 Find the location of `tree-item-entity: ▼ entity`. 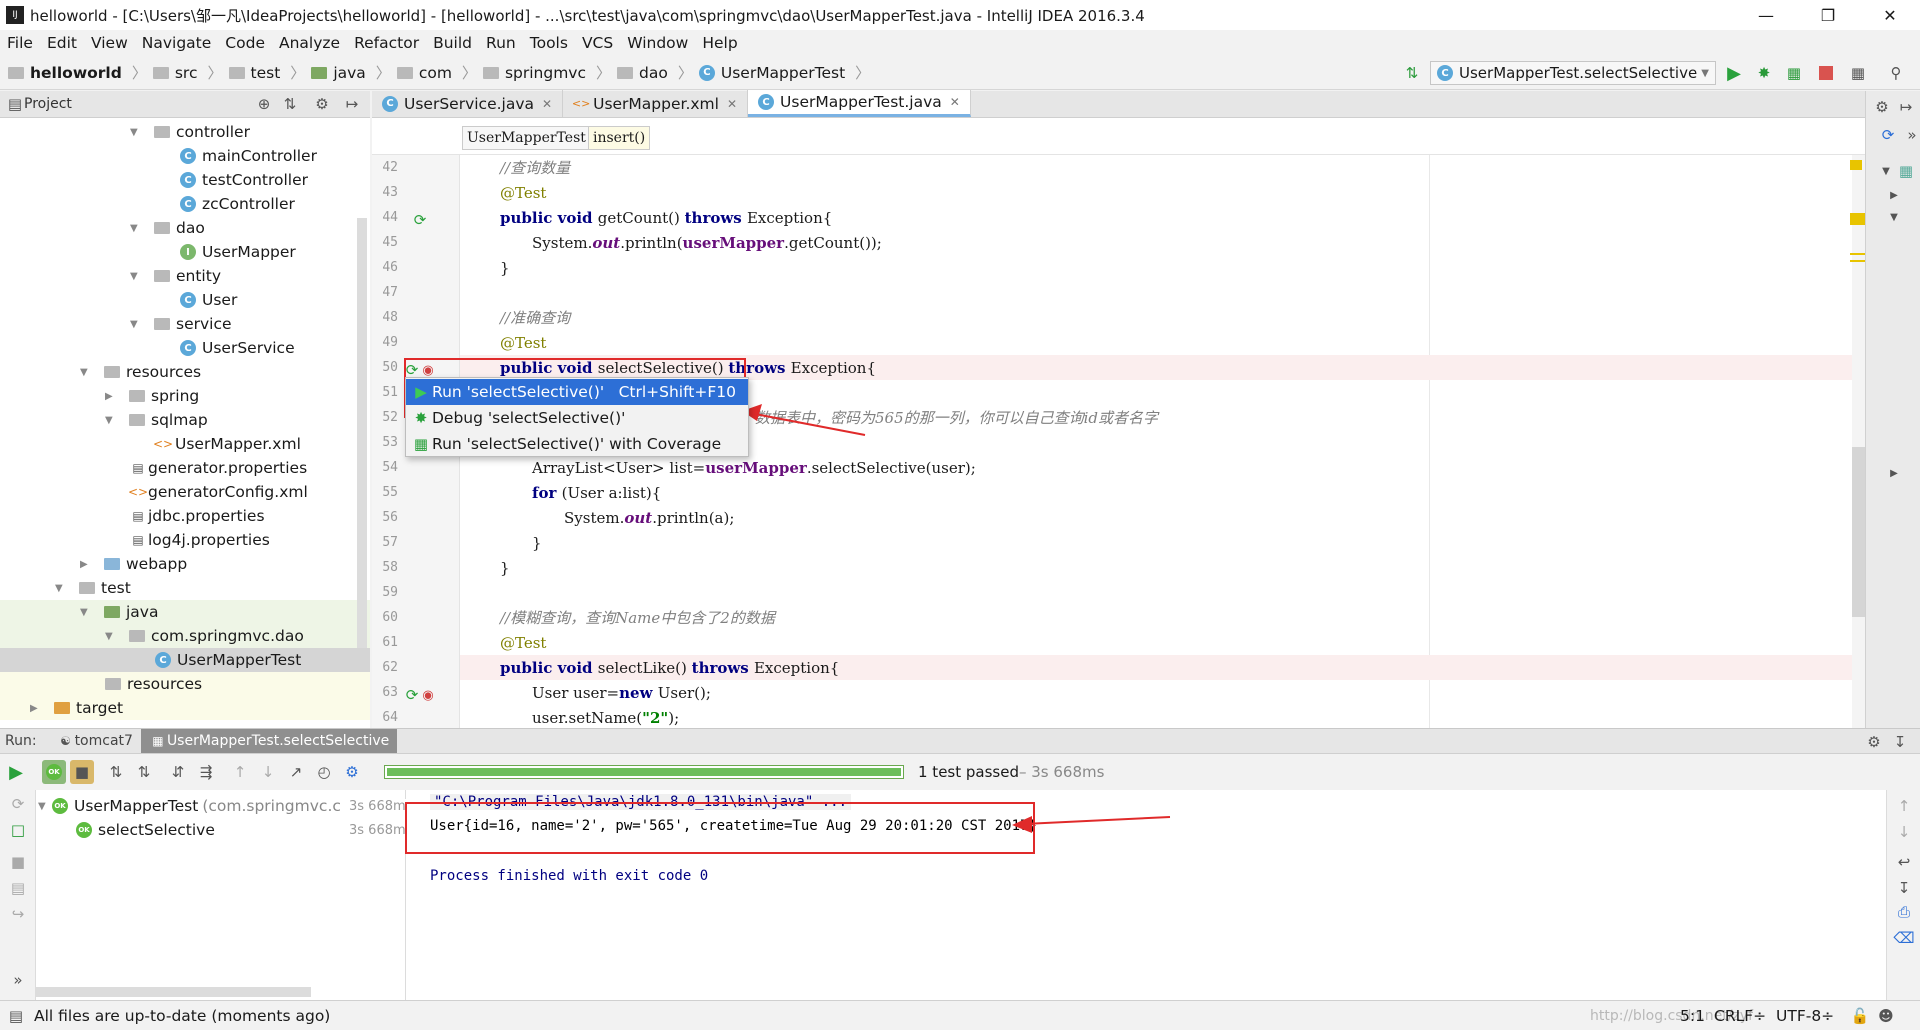

tree-item-entity: ▼ entity is located at coordinates (175, 276).